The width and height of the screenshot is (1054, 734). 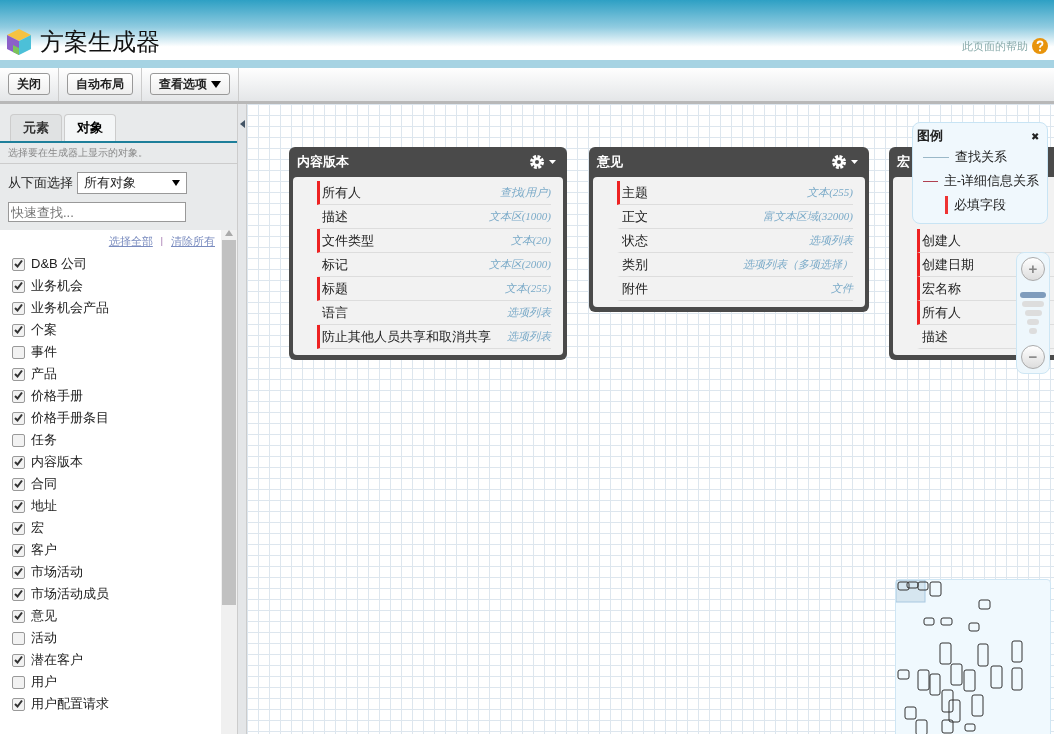 What do you see at coordinates (242, 419) in the screenshot?
I see `collapse-handle` at bounding box center [242, 419].